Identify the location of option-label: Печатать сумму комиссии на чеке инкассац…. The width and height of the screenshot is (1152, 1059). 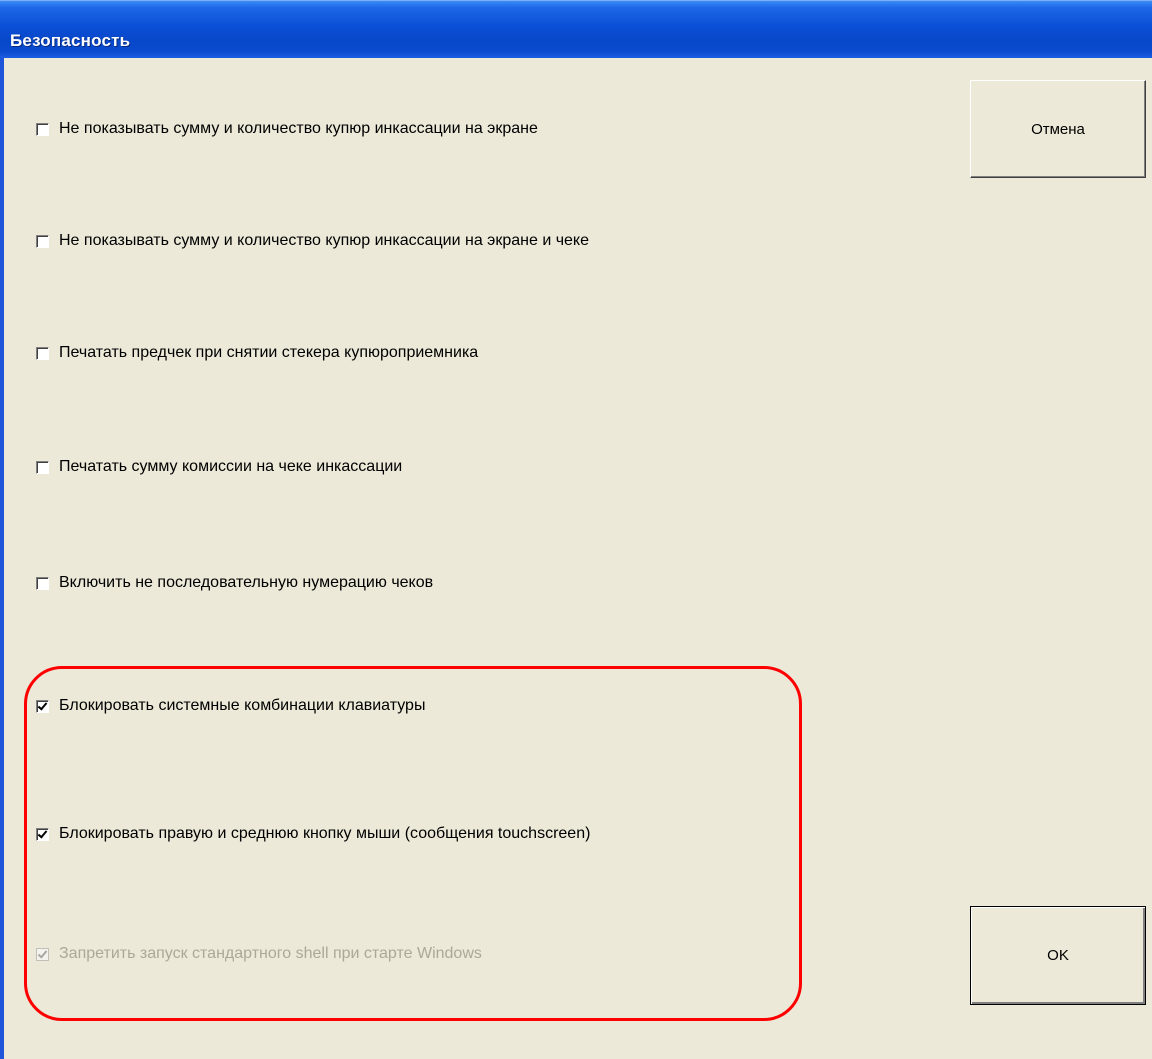
(231, 466).